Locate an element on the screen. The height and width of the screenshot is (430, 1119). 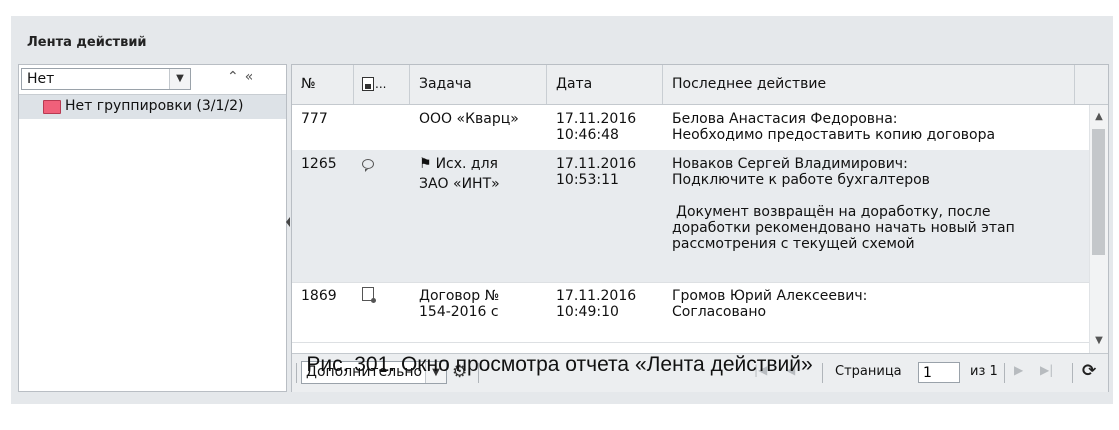
row-action-text: Необходимо предоставить копию договора is located at coordinates (834, 135).